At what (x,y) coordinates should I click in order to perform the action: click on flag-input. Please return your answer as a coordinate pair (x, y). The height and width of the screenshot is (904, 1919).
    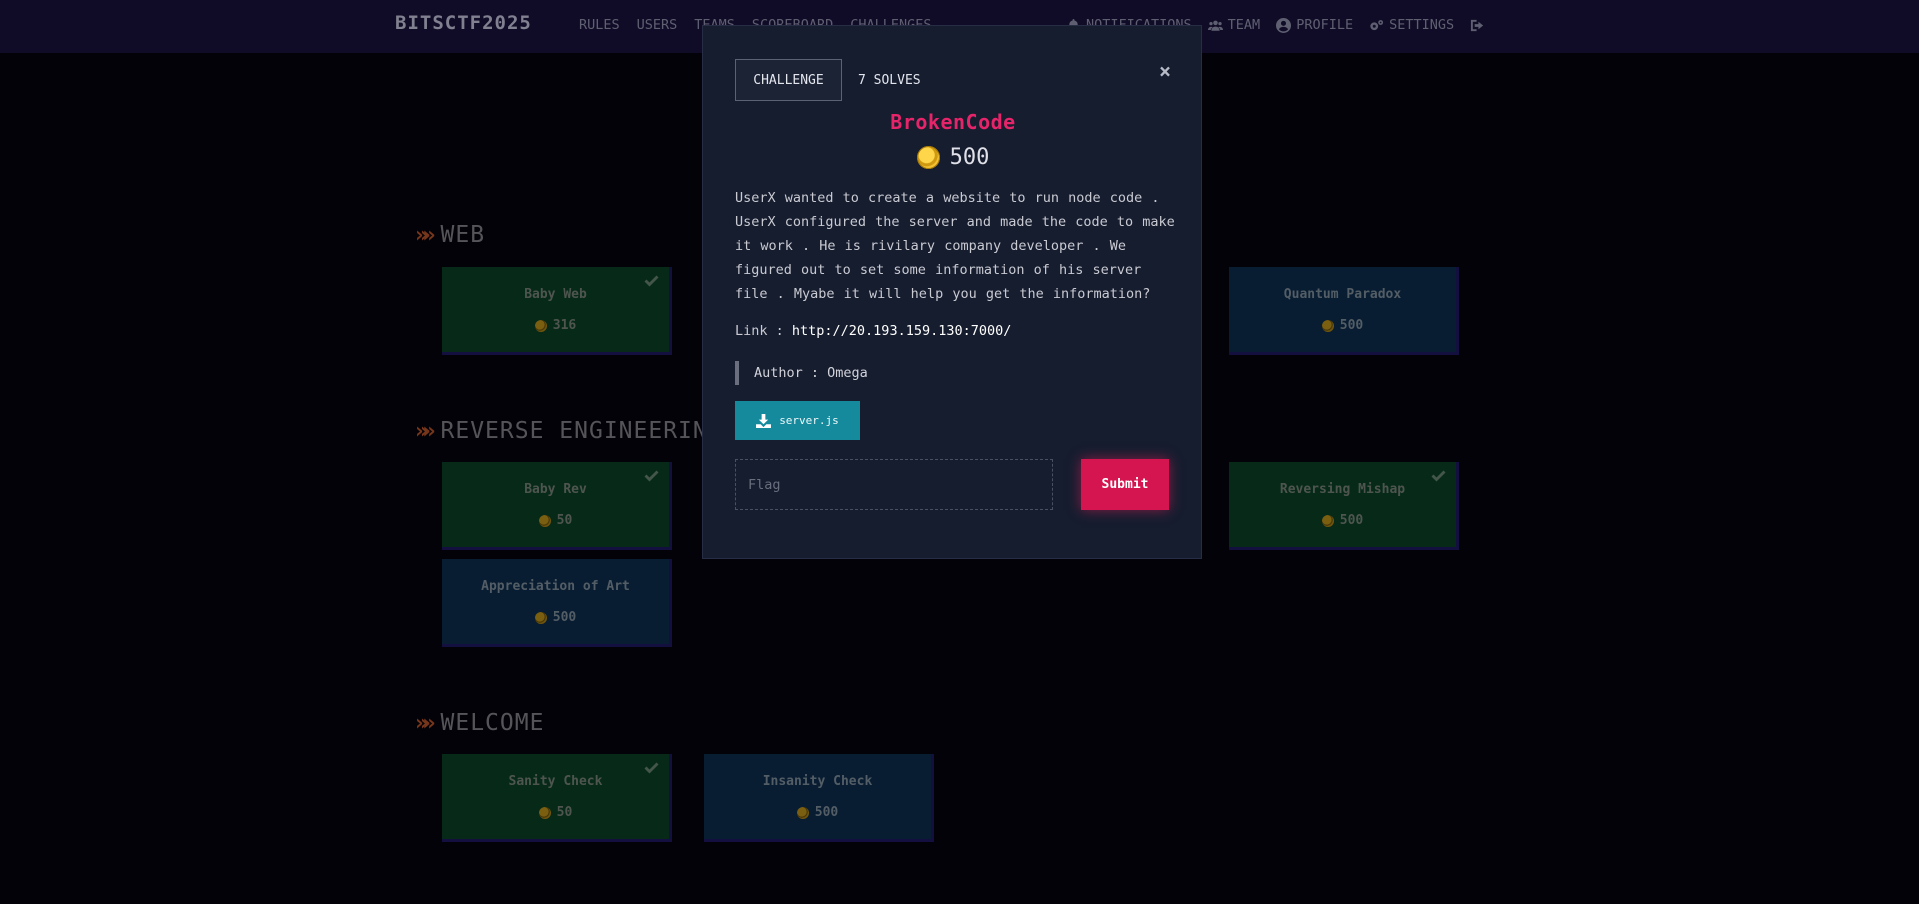
    Looking at the image, I should click on (894, 484).